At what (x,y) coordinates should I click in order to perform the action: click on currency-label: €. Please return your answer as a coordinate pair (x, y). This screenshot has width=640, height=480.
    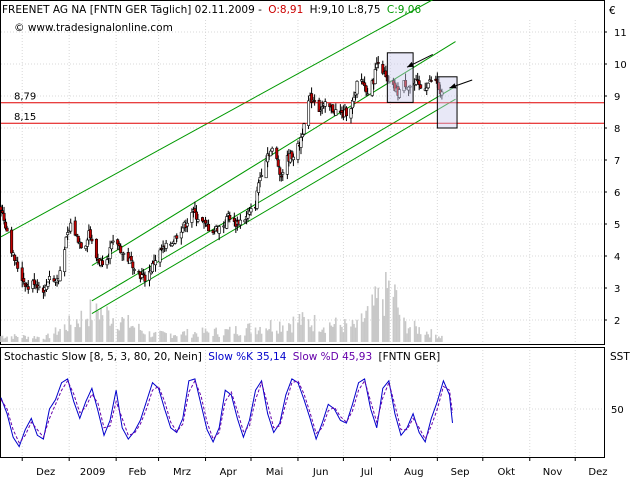
    Looking at the image, I should click on (612, 11).